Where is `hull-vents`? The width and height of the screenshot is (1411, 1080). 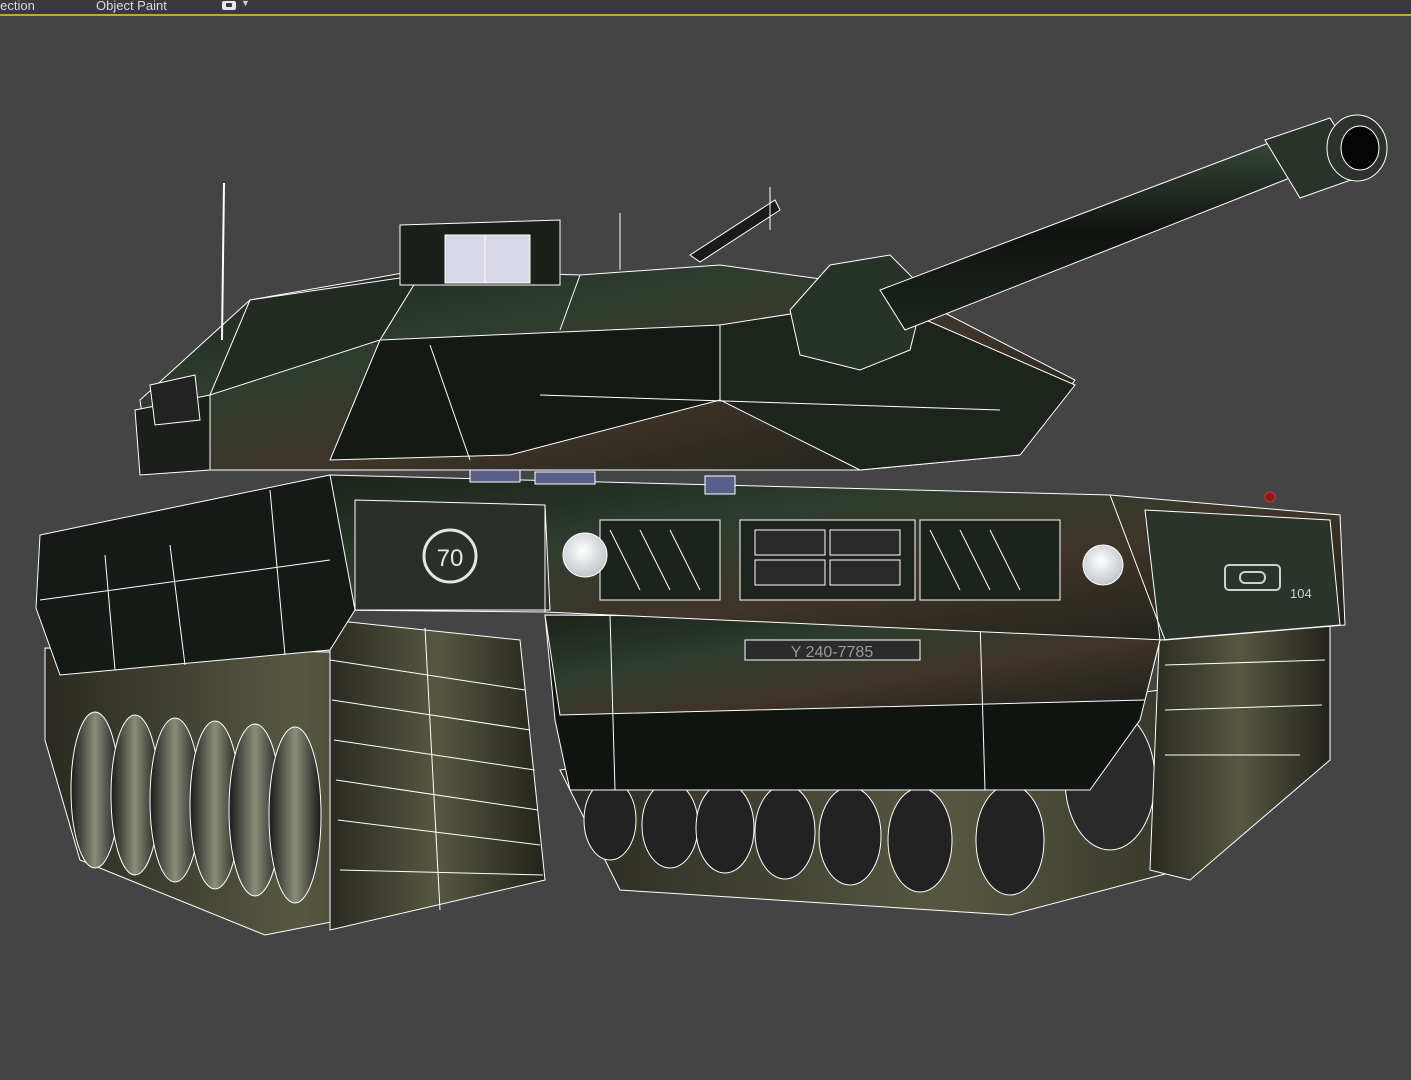
hull-vents is located at coordinates (830, 560).